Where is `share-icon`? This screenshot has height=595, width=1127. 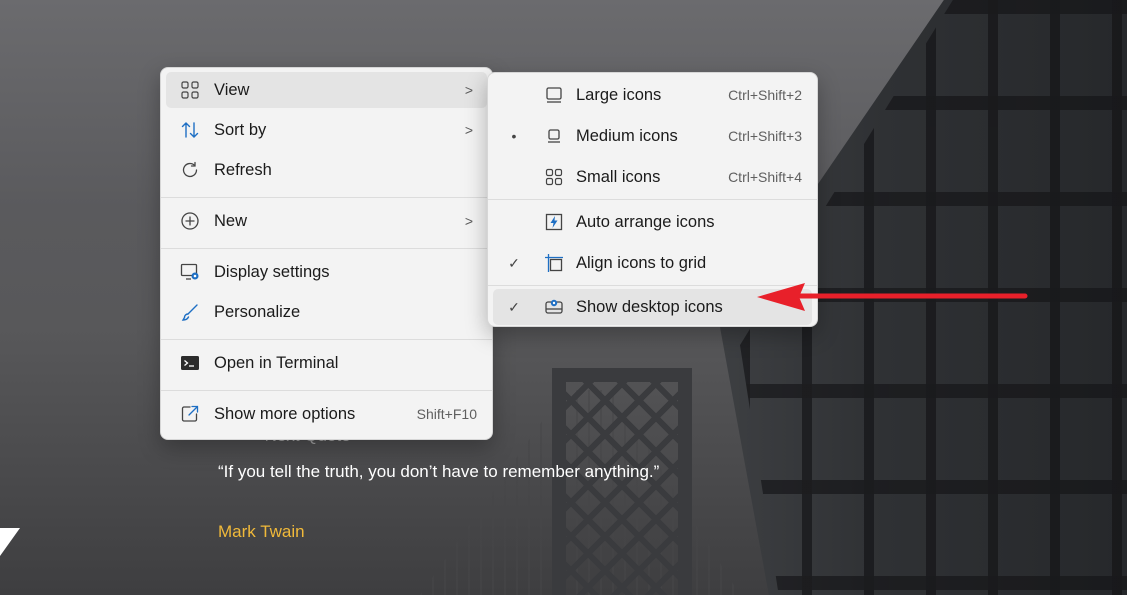 share-icon is located at coordinates (190, 414).